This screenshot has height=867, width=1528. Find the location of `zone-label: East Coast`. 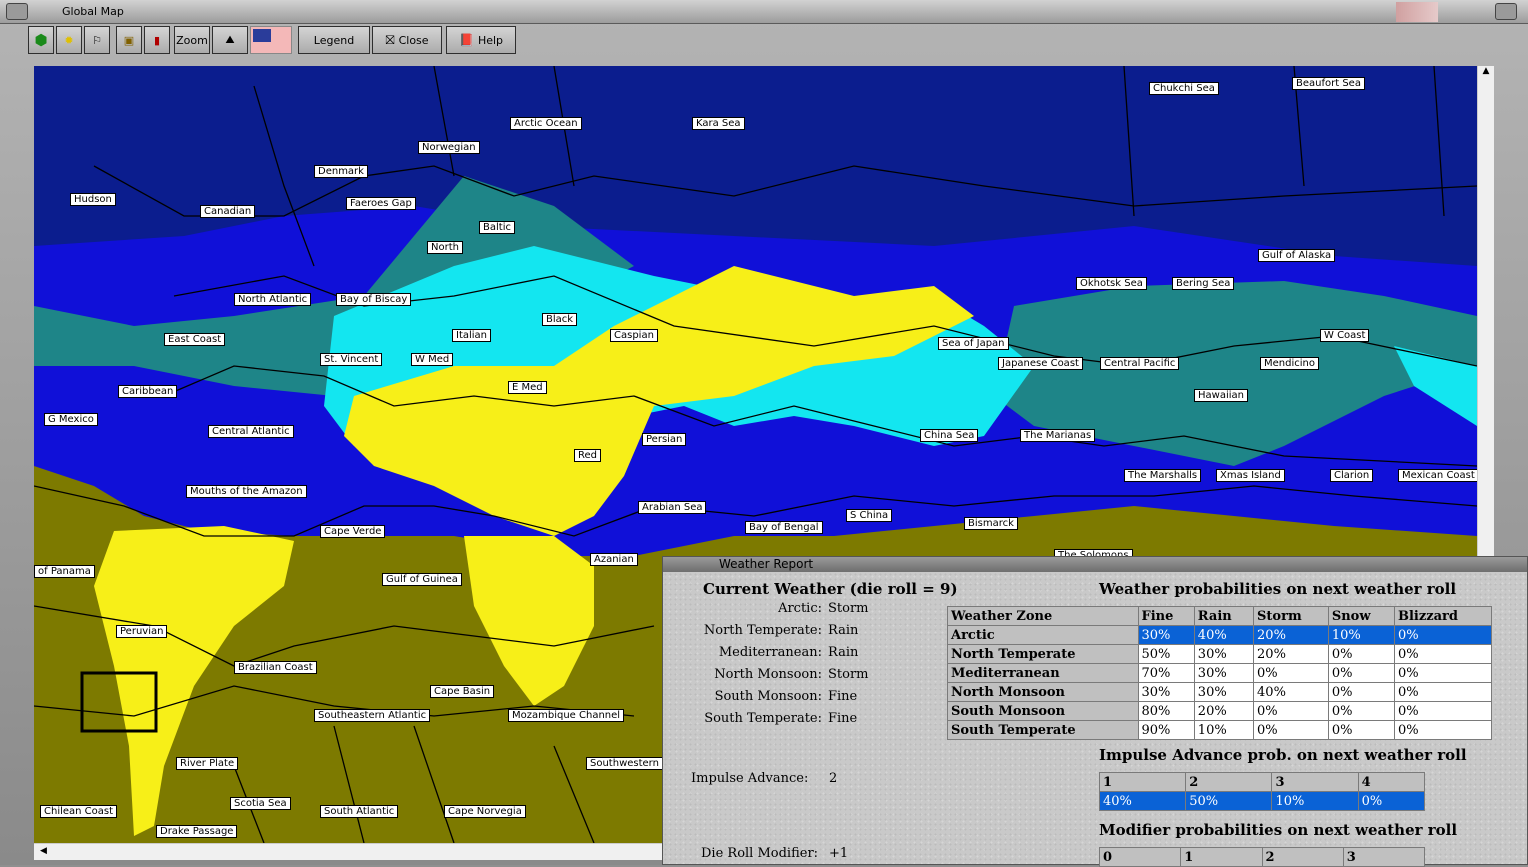

zone-label: East Coast is located at coordinates (195, 339).